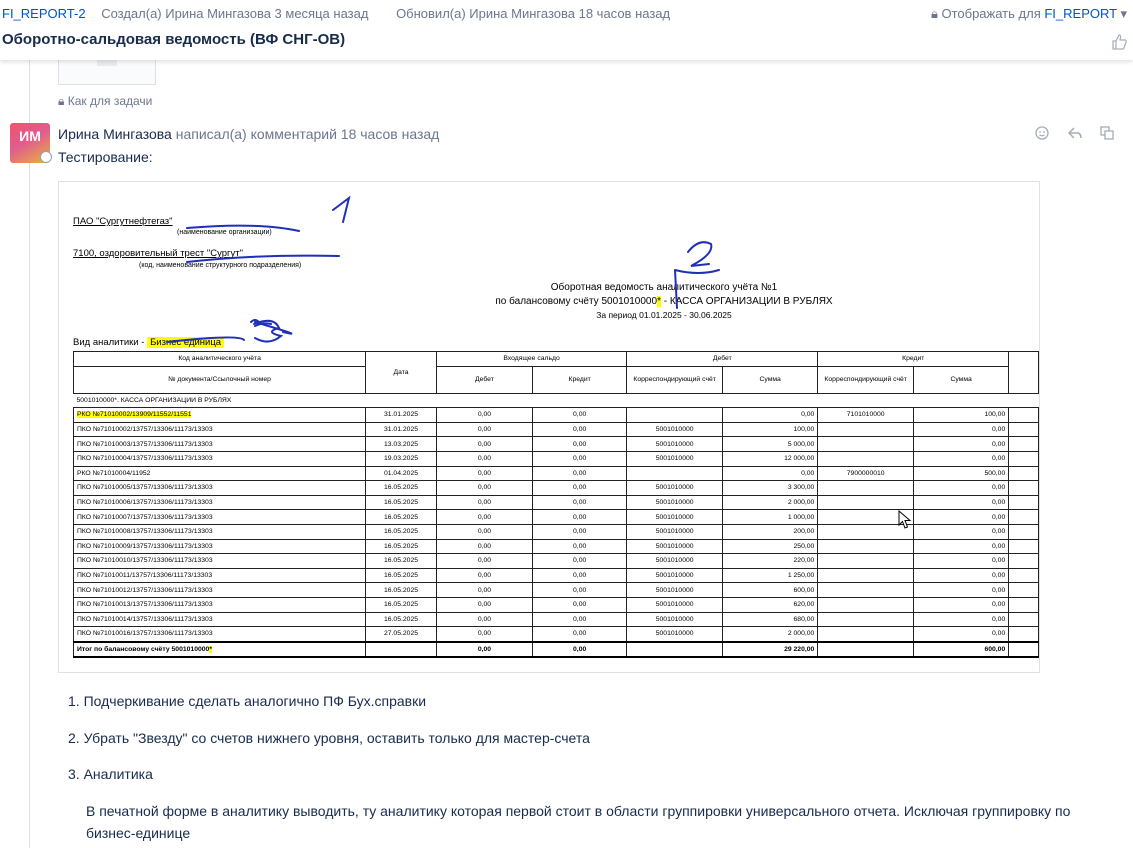 Image resolution: width=1133 pixels, height=848 pixels. What do you see at coordinates (307, 134) in the screenshot?
I see `comment-action: написал(а) комментарий 18 часов назад` at bounding box center [307, 134].